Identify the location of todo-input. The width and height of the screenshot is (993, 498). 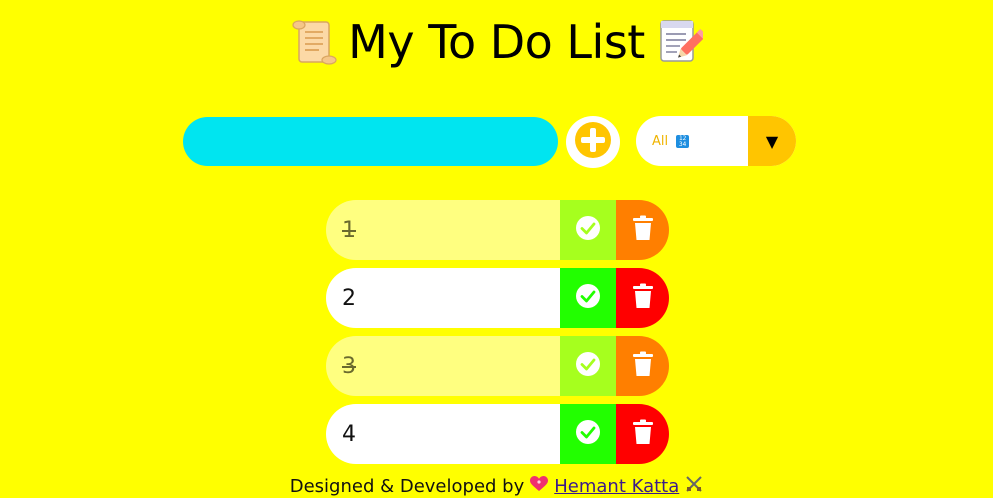
(370, 141).